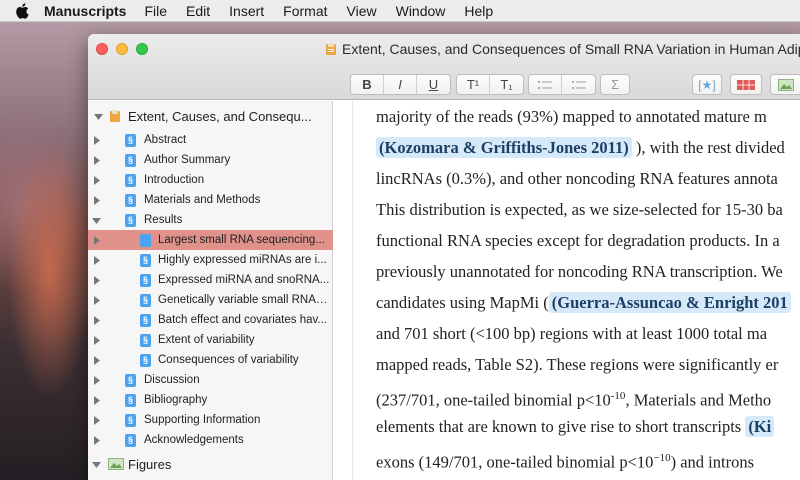  What do you see at coordinates (615, 84) in the screenshot?
I see `equation-button: Σ` at bounding box center [615, 84].